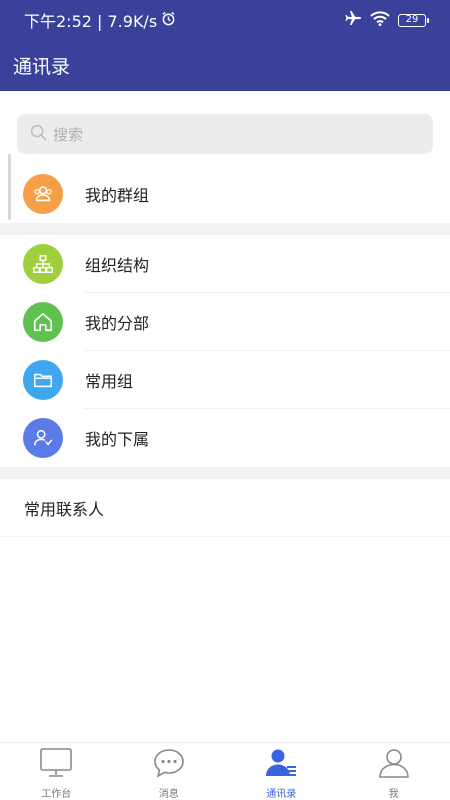 The image size is (450, 800). I want to click on tab-label: 消息, so click(168, 794).